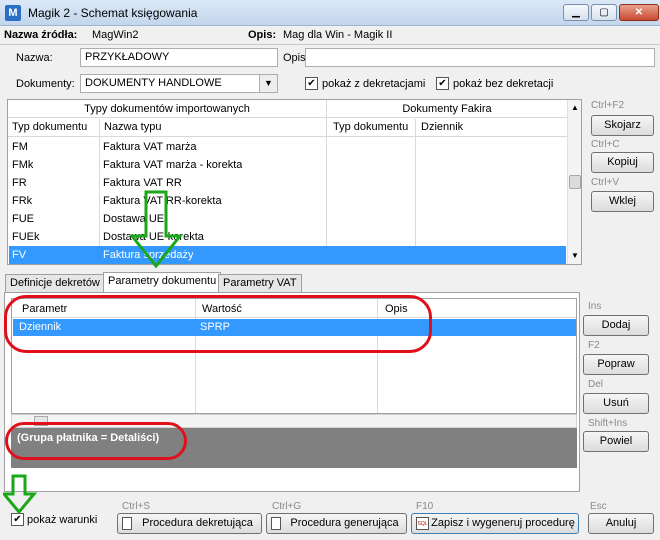 This screenshot has width=660, height=540. What do you see at coordinates (608, 105) in the screenshot?
I see `skojarz-shortcut: Ctrl+F2` at bounding box center [608, 105].